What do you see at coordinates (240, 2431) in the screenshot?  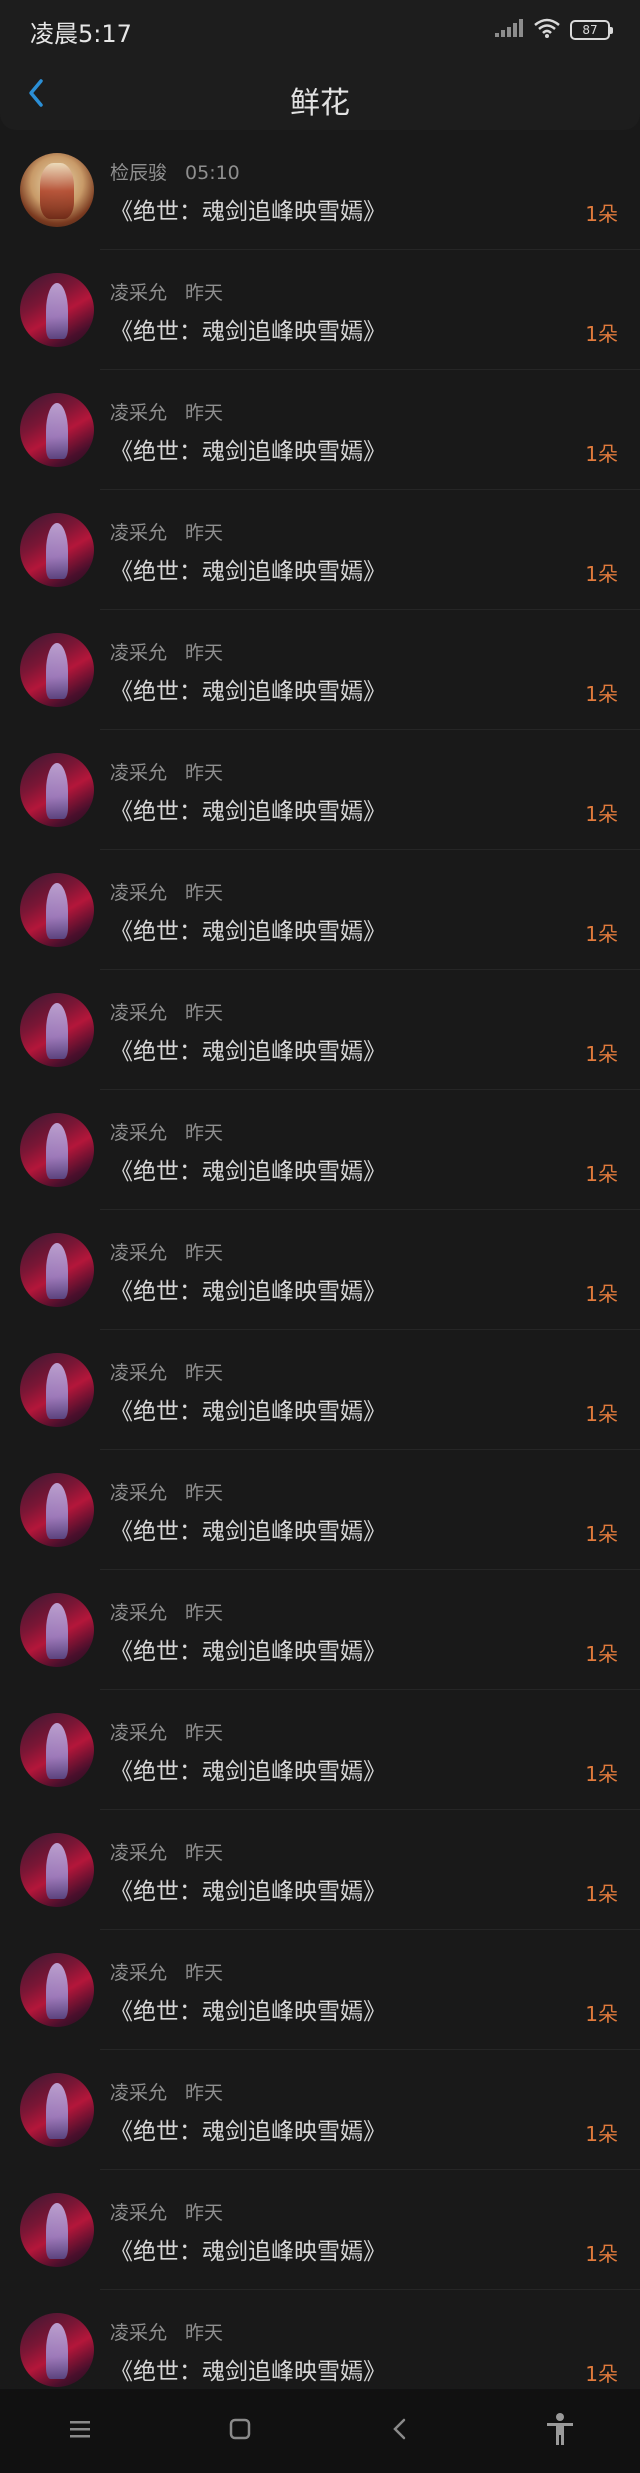 I see `home-button` at bounding box center [240, 2431].